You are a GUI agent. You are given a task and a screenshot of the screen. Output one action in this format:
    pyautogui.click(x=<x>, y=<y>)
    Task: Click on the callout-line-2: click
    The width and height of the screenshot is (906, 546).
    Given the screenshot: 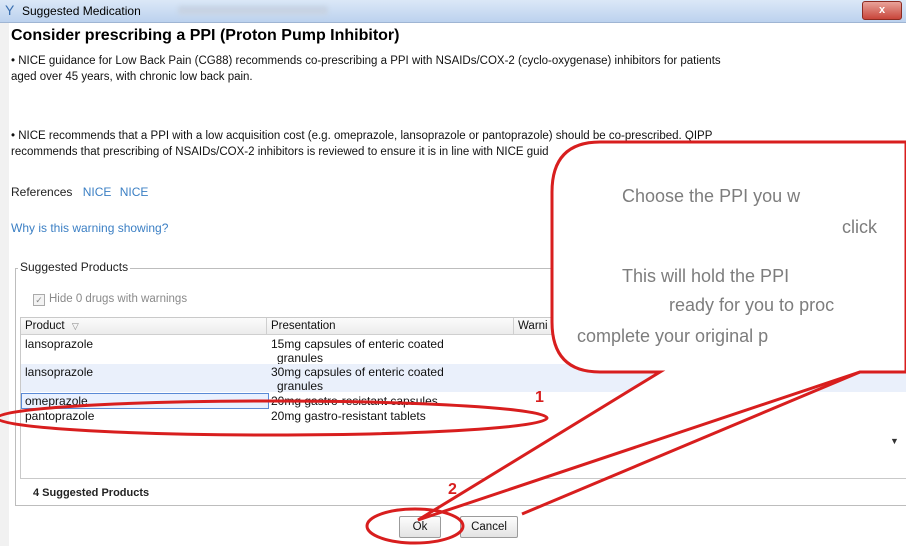 What is the action you would take?
    pyautogui.click(x=859, y=227)
    